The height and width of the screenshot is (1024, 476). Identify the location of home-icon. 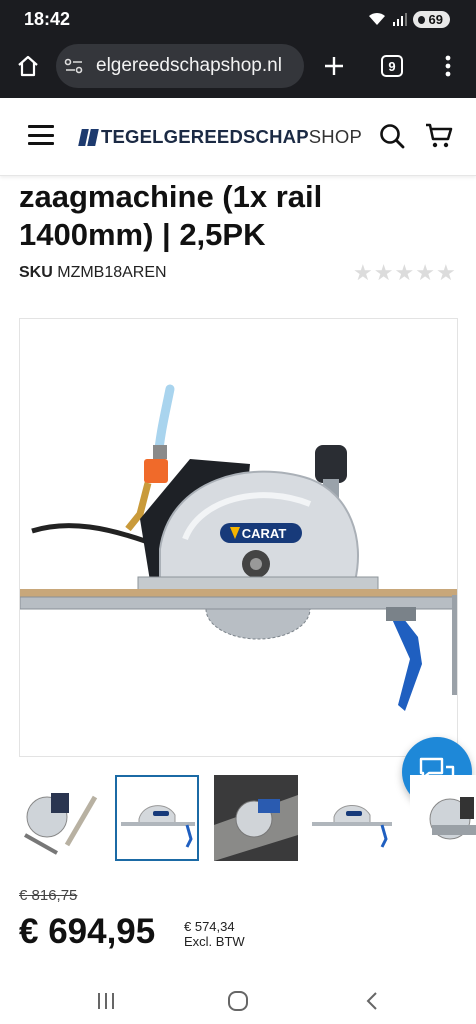
(28, 66).